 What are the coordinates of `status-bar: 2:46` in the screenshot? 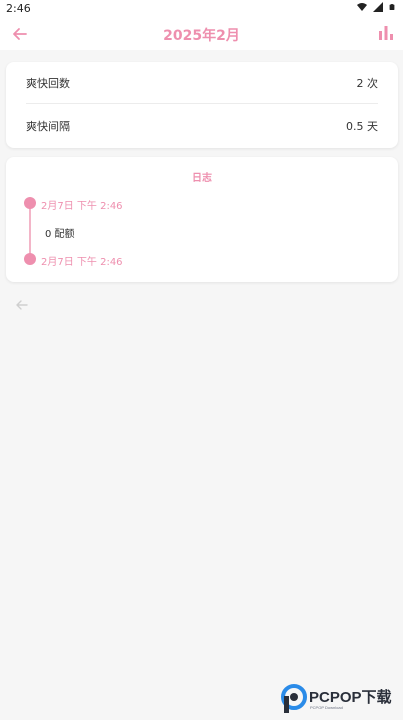 It's located at (201, 9).